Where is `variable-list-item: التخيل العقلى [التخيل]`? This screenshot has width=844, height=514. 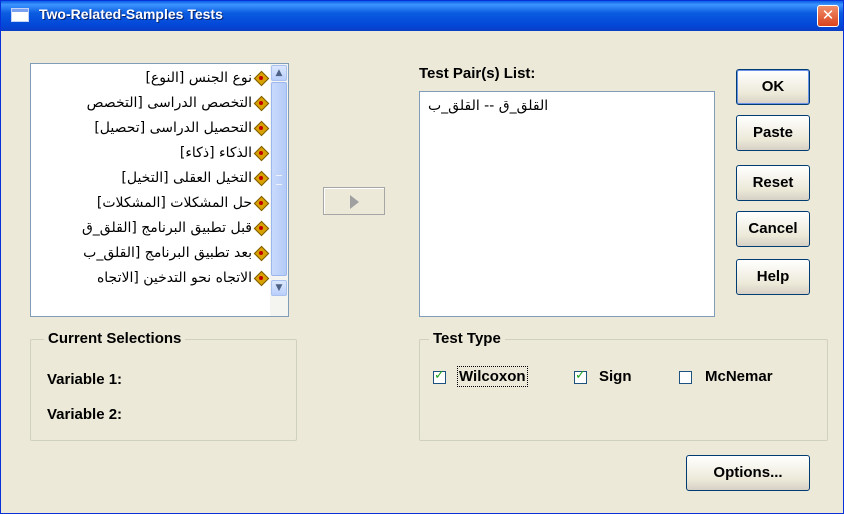
variable-list-item: التخيل العقلى [التخيل] is located at coordinates (194, 178).